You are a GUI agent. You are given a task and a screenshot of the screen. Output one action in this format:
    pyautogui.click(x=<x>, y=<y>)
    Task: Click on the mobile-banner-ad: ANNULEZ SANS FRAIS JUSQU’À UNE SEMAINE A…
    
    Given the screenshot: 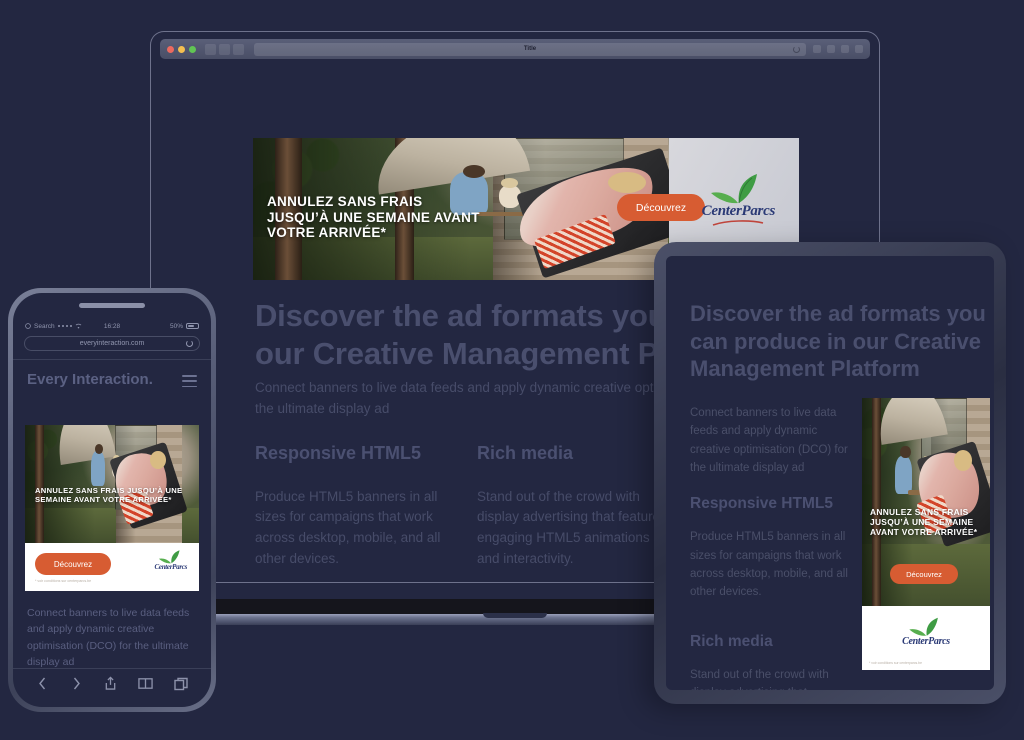 What is the action you would take?
    pyautogui.click(x=112, y=508)
    